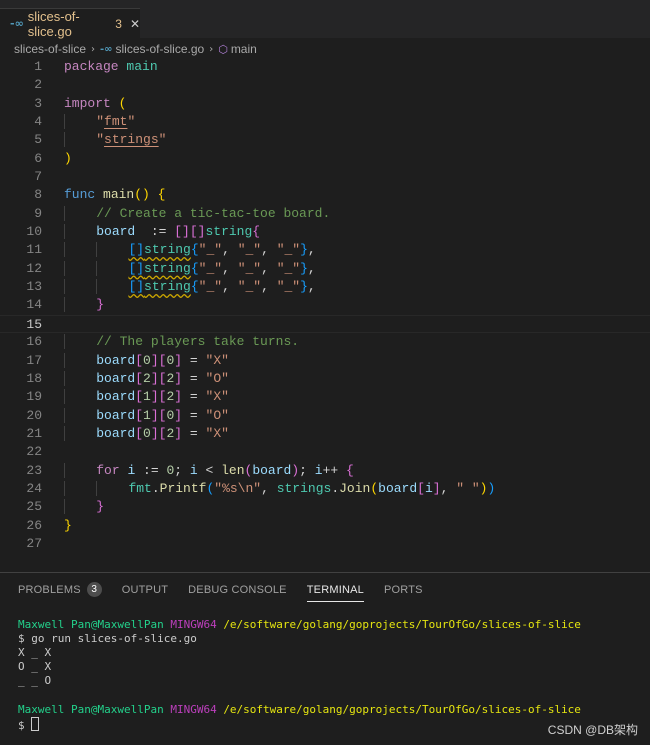 Image resolution: width=650 pixels, height=745 pixels. Describe the element at coordinates (111, 66) in the screenshot. I see `code-text: package main` at that location.